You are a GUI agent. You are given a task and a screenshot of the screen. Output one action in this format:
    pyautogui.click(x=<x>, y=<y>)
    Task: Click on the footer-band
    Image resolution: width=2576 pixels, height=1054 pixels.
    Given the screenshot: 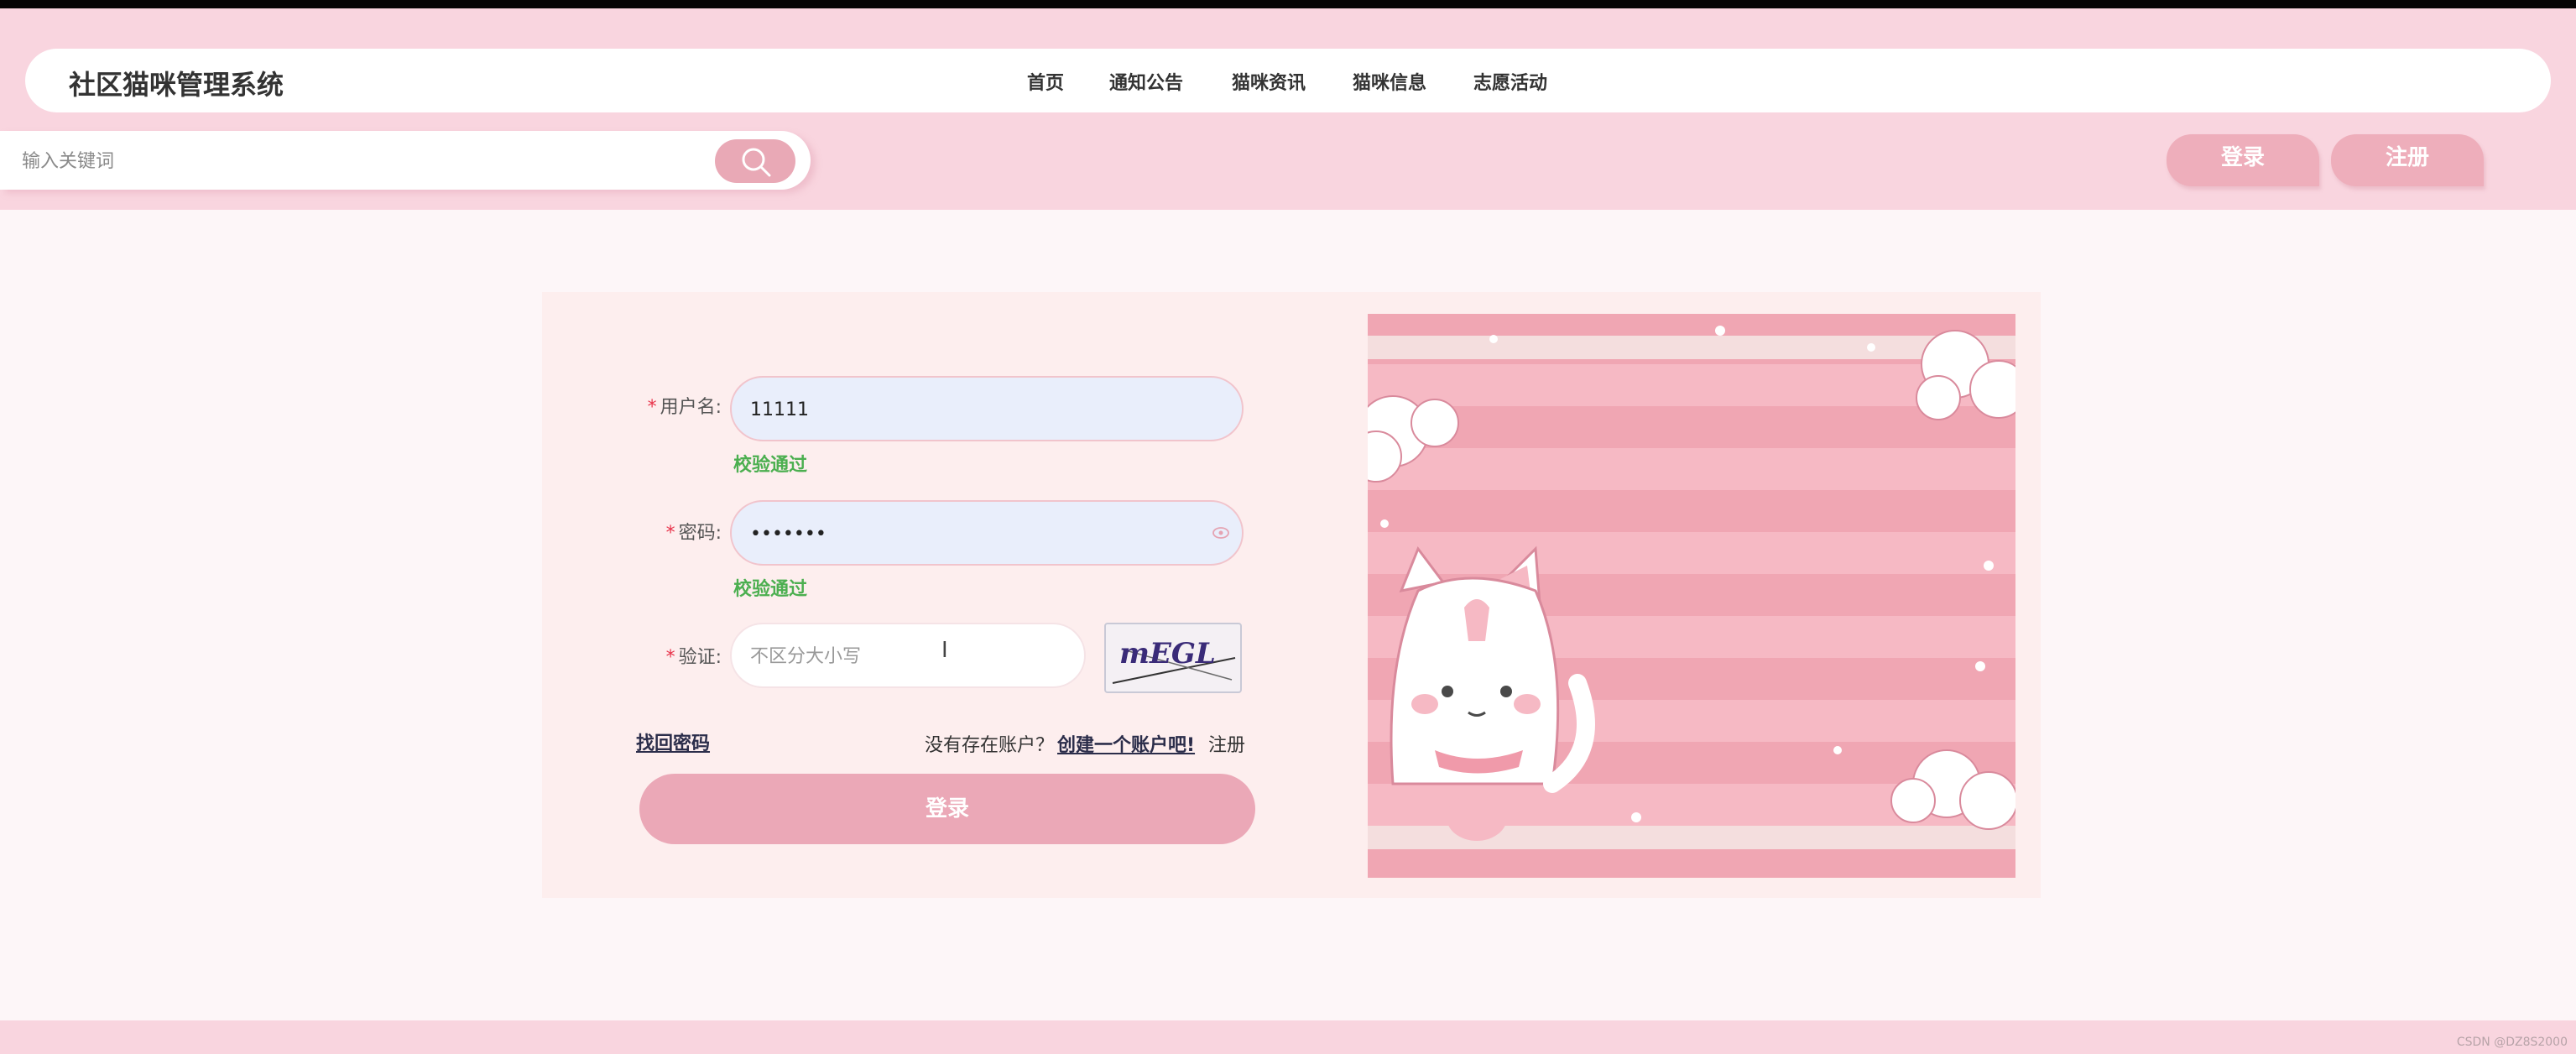 What is the action you would take?
    pyautogui.click(x=1288, y=1037)
    